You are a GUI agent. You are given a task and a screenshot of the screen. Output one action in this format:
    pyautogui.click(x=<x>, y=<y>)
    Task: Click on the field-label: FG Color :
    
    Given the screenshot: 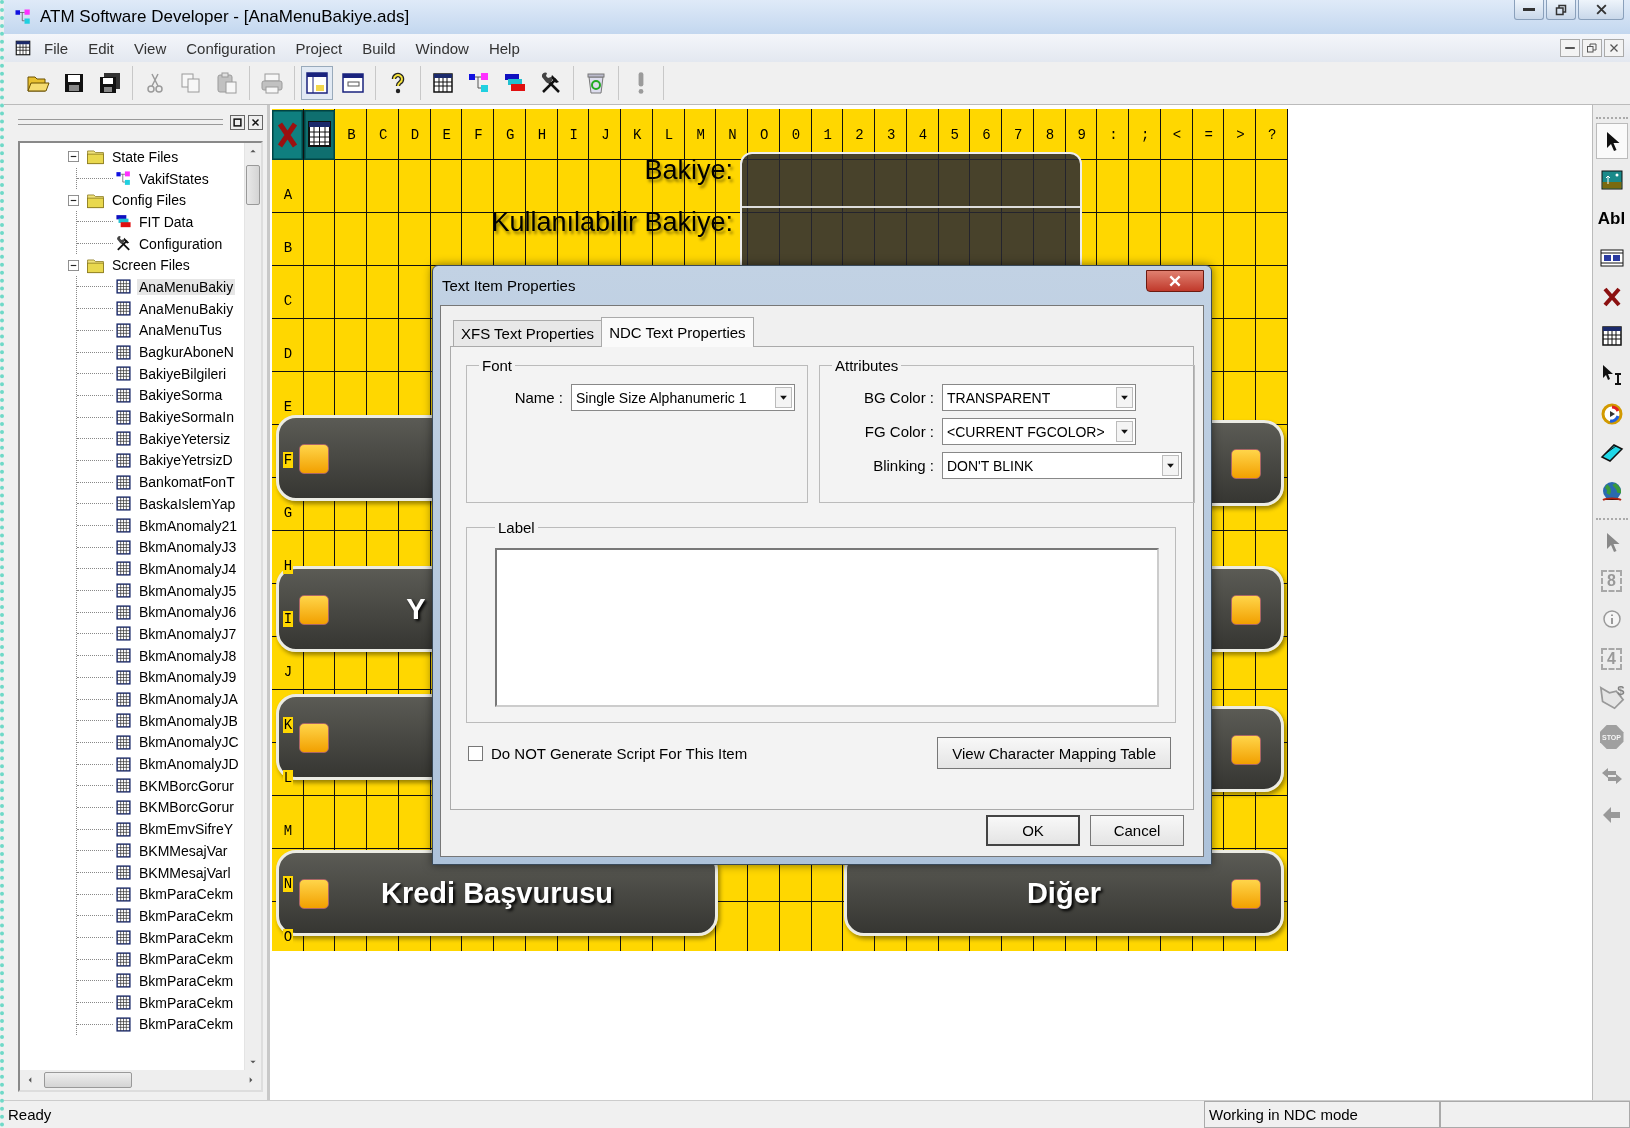 What is the action you would take?
    pyautogui.click(x=898, y=431)
    